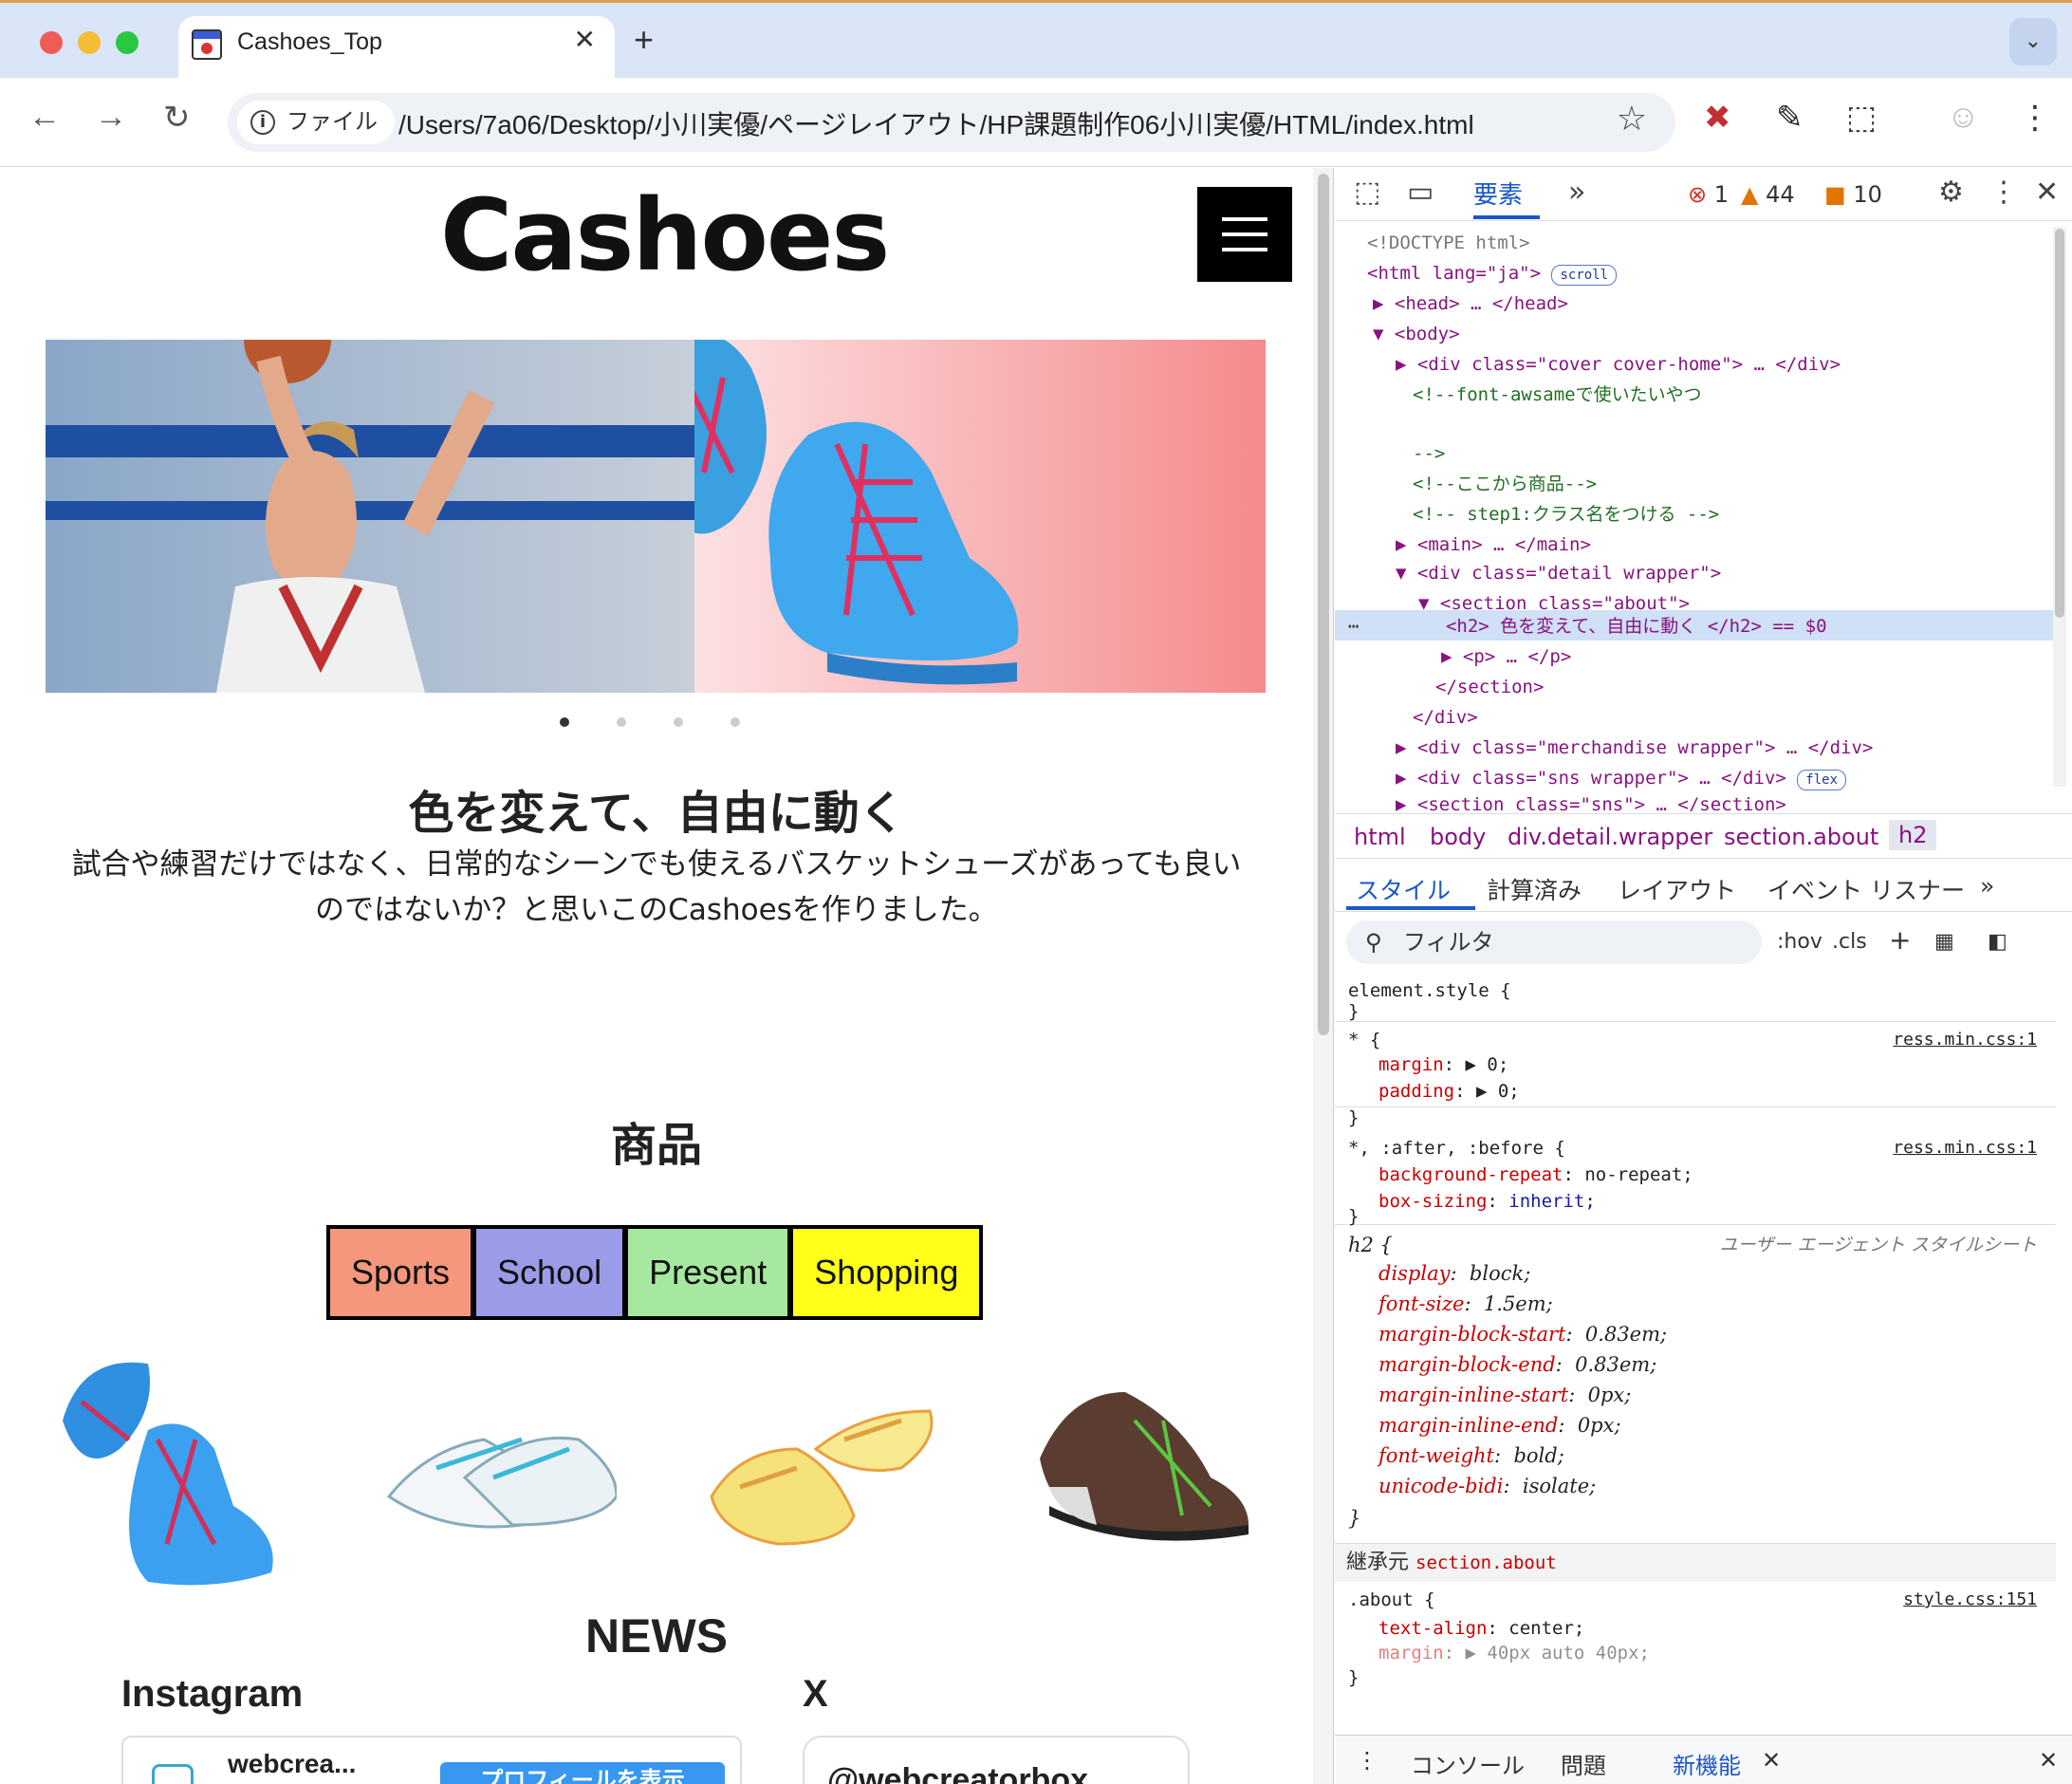 This screenshot has height=1784, width=2072. Describe the element at coordinates (2003, 192) in the screenshot. I see `devtools-menu-icon: ⋮` at that location.